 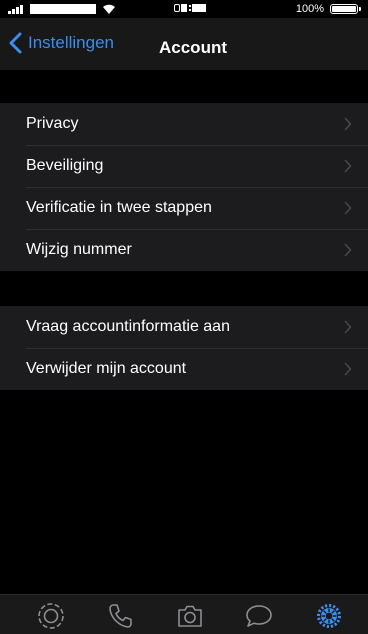 I want to click on tab-camera, so click(x=190, y=616).